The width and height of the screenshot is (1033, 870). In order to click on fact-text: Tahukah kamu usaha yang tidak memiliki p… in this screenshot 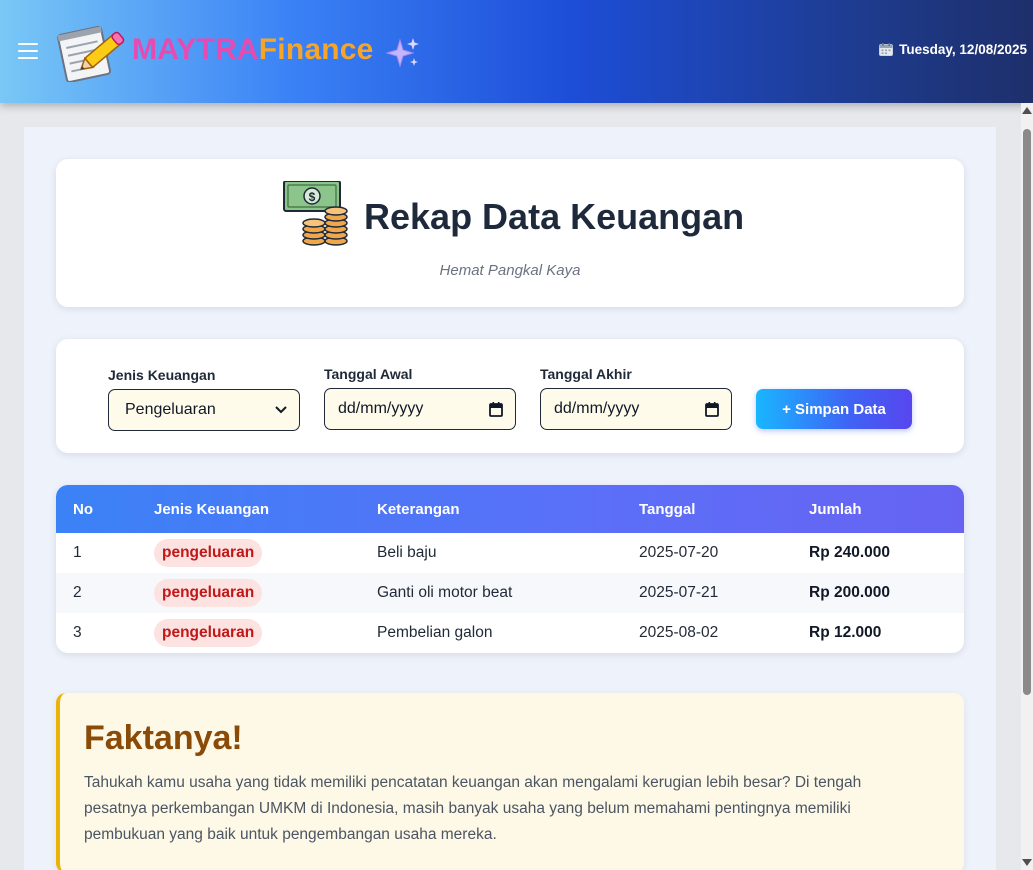, I will do `click(473, 808)`.